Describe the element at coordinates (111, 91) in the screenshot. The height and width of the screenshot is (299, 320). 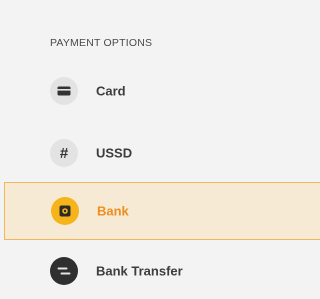
I see `payment-option-label: Card` at that location.